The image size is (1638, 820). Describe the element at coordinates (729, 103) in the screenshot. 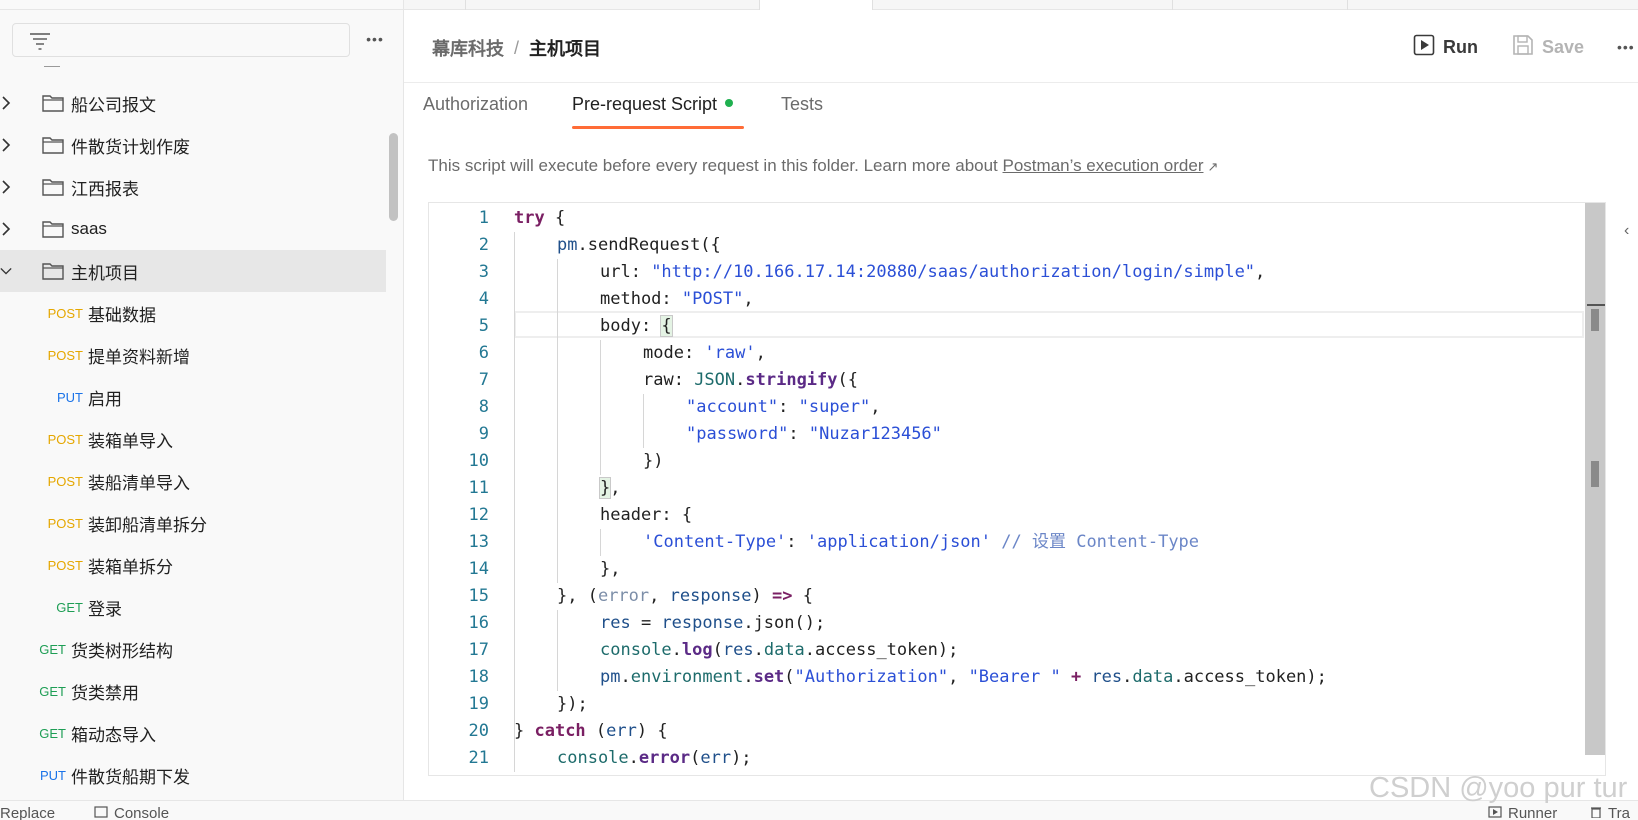

I see `modified-dot-icon` at that location.